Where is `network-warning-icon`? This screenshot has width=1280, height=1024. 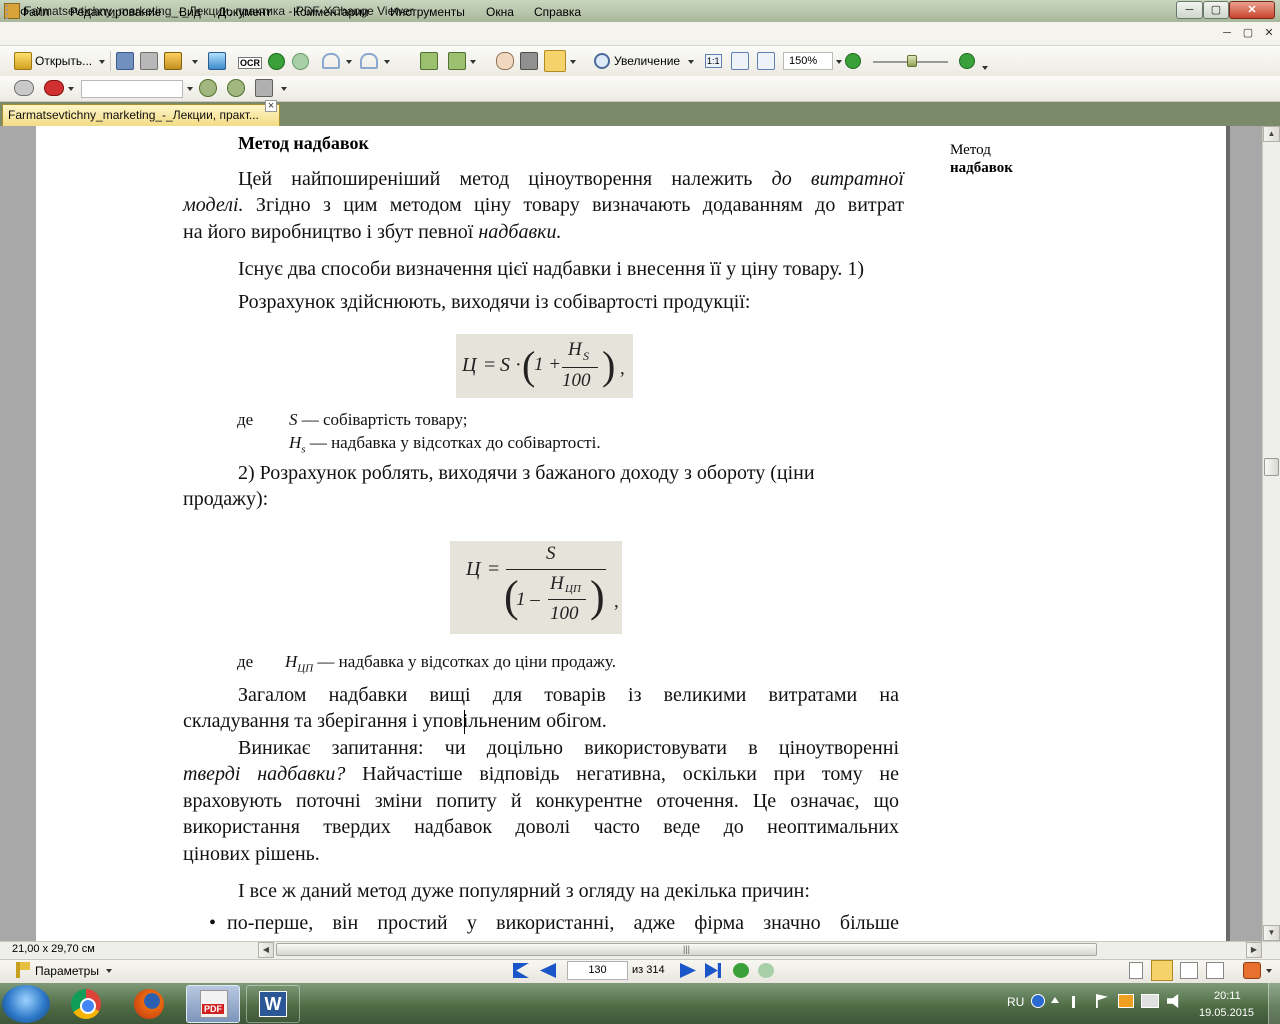
network-warning-icon is located at coordinates (1126, 1001).